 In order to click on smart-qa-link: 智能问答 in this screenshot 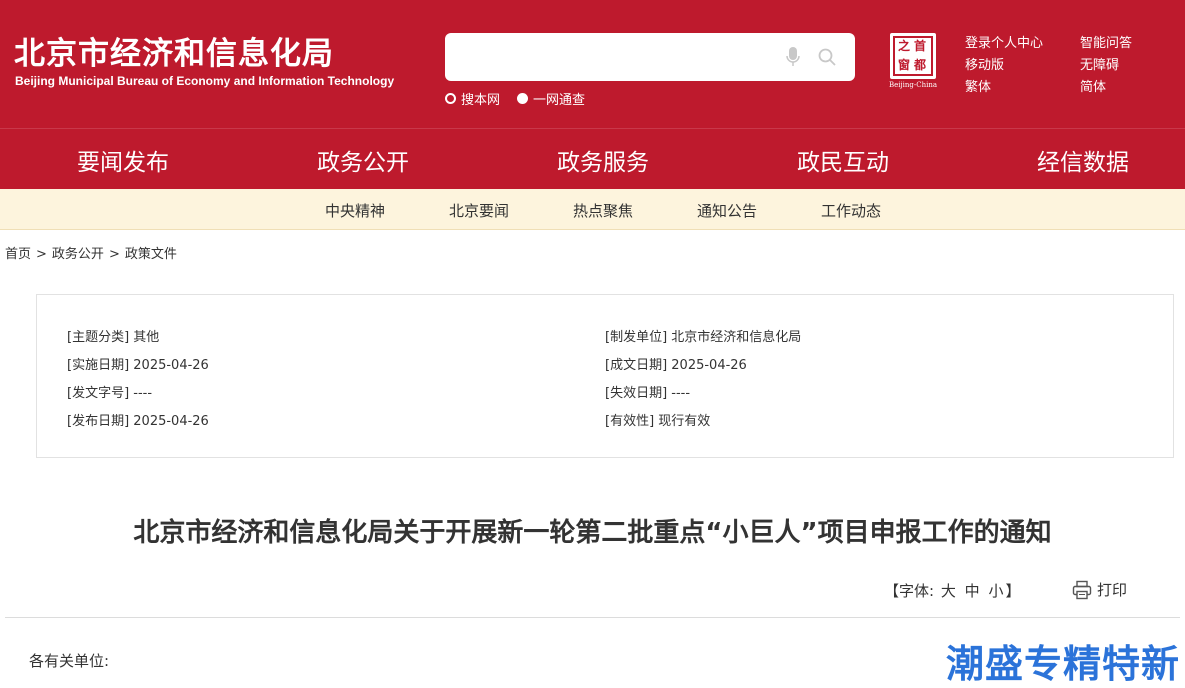, I will do `click(1106, 41)`.